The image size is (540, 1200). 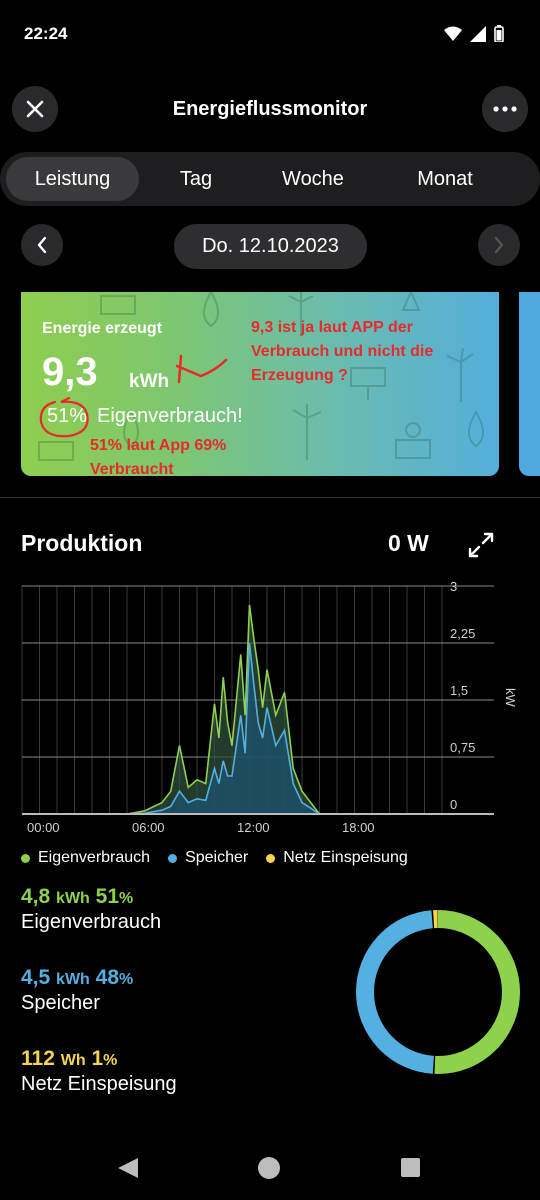 What do you see at coordinates (46, 33) in the screenshot?
I see `clock: 22:24` at bounding box center [46, 33].